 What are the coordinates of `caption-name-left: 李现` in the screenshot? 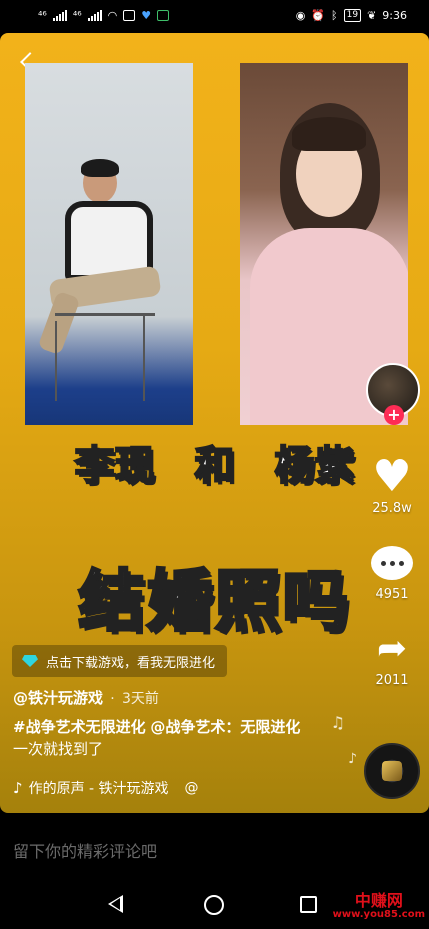 It's located at (115, 466).